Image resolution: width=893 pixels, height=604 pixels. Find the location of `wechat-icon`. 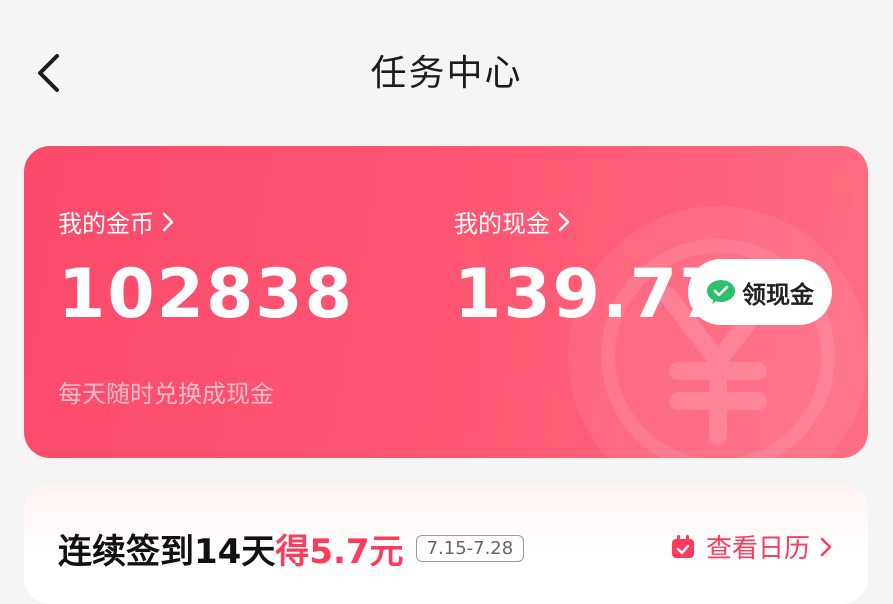

wechat-icon is located at coordinates (721, 292).